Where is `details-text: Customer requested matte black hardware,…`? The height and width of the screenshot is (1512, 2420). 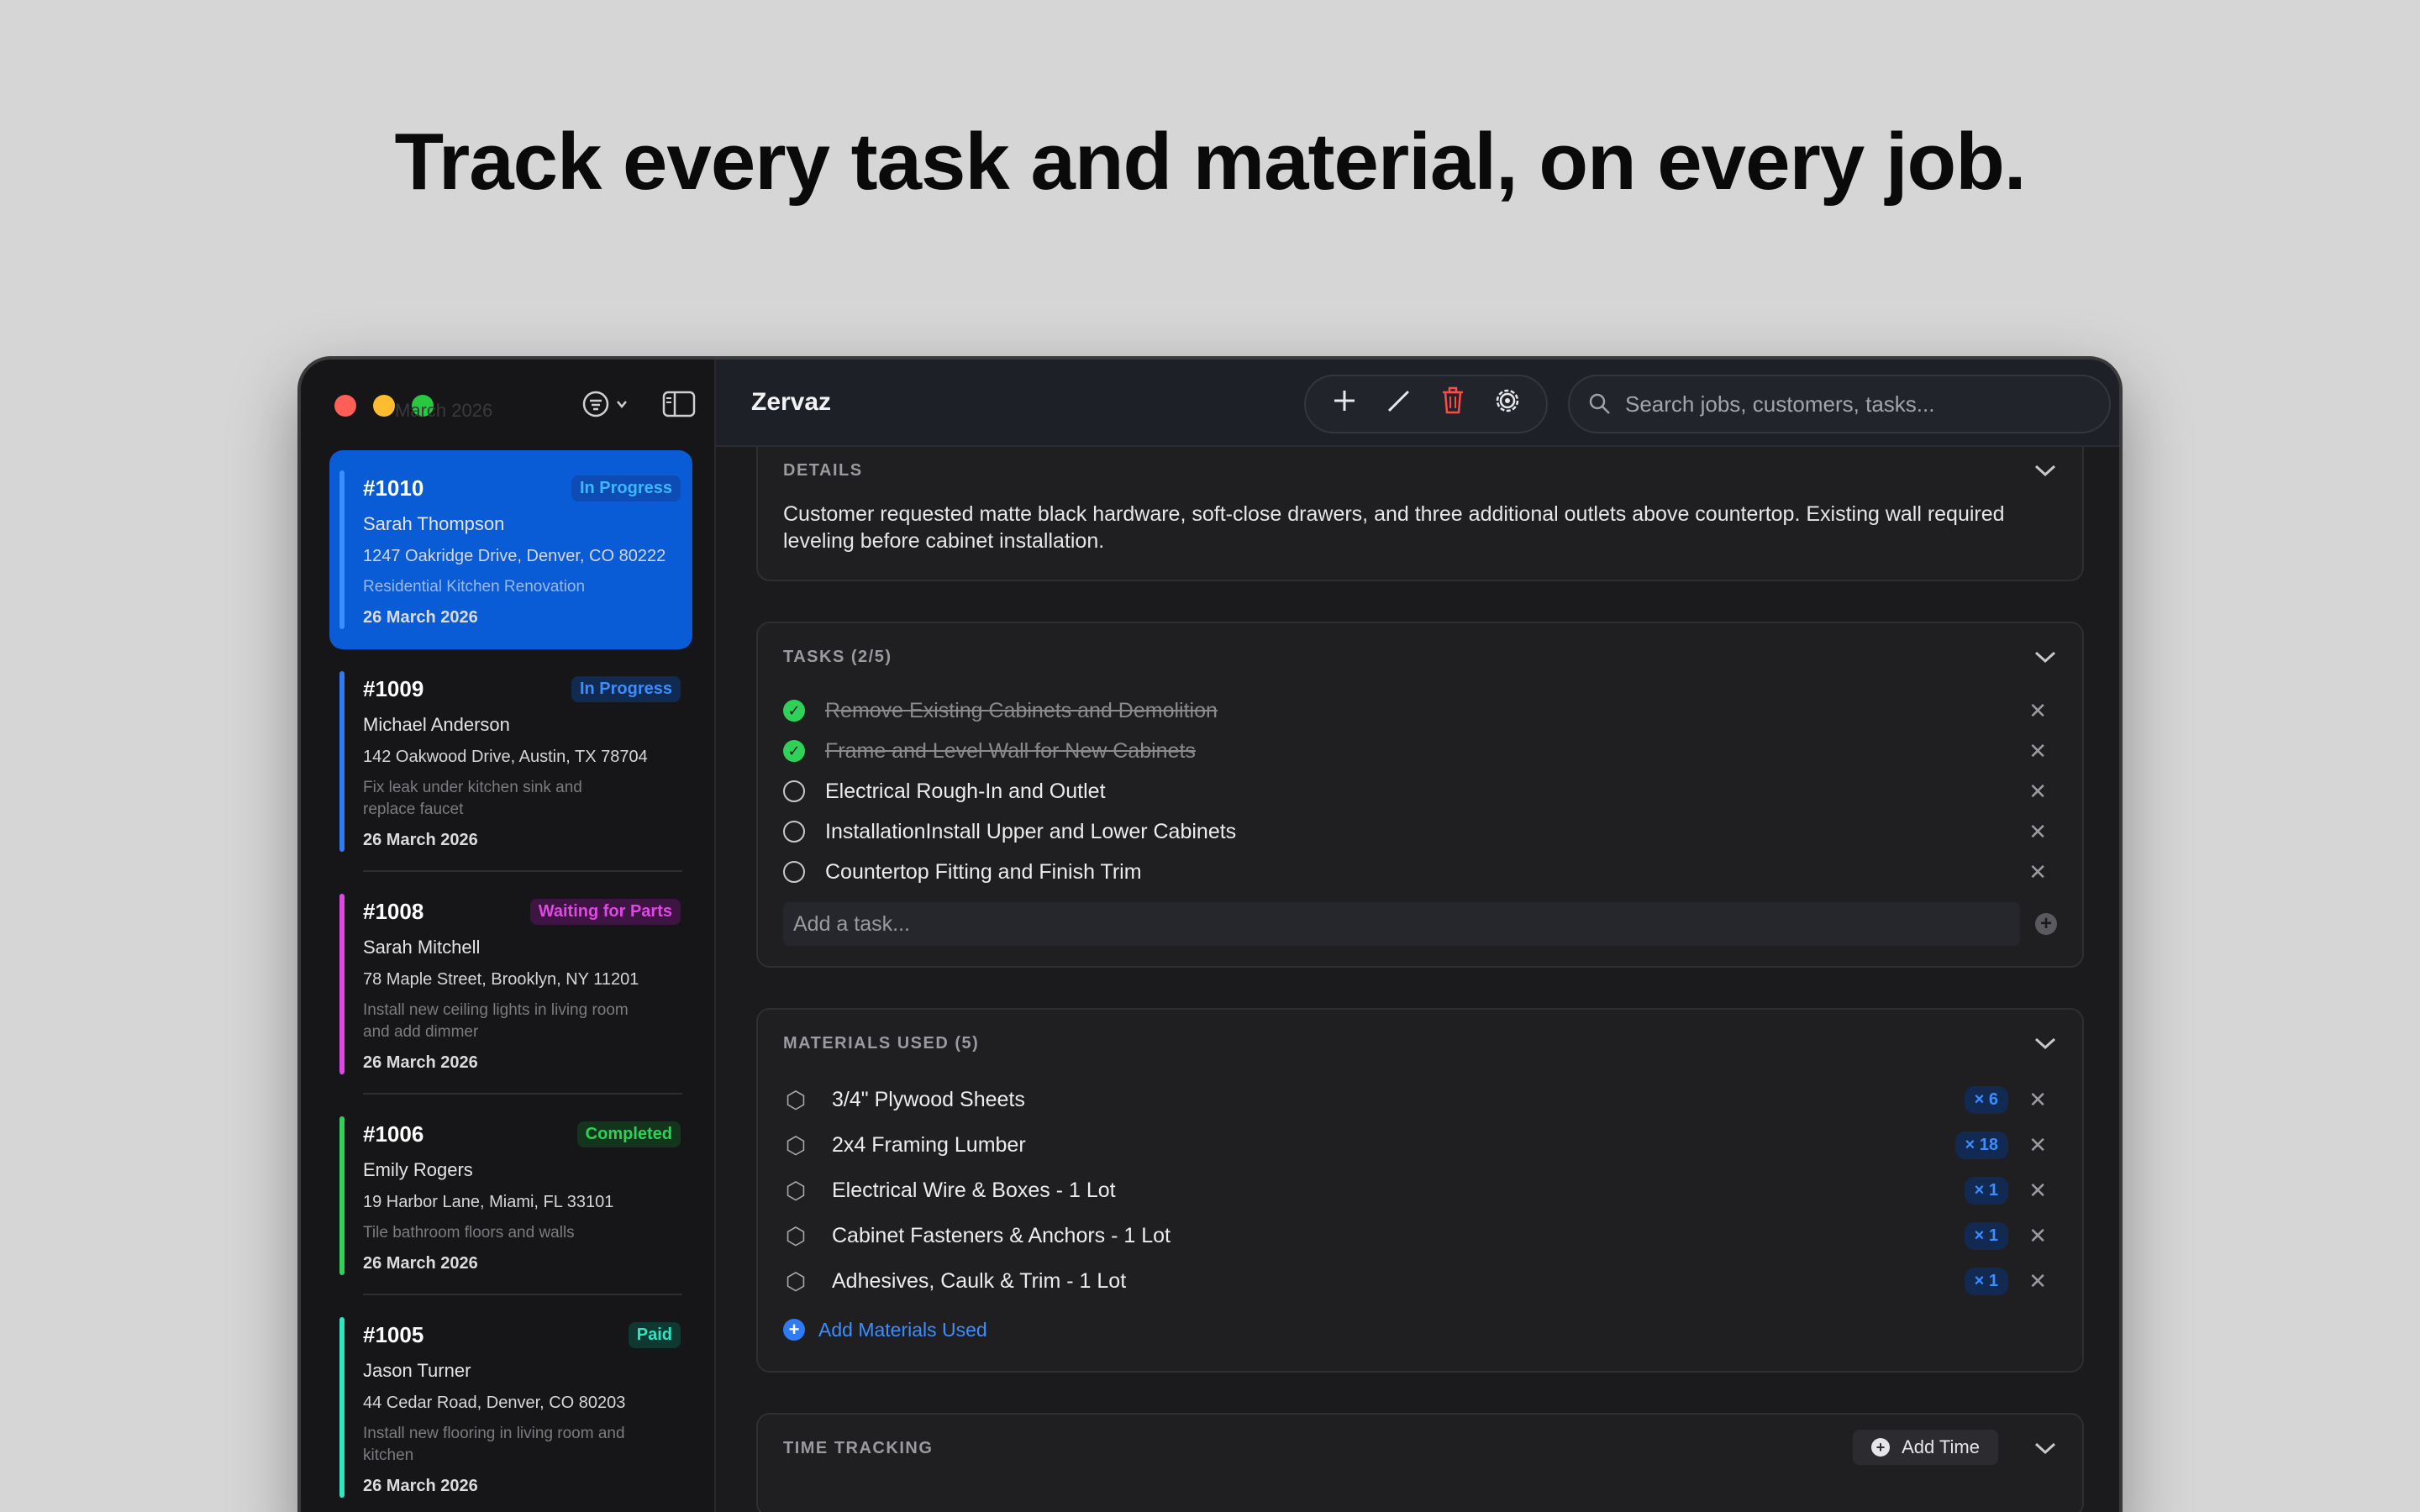 details-text: Customer requested matte black hardware,… is located at coordinates (1394, 527).